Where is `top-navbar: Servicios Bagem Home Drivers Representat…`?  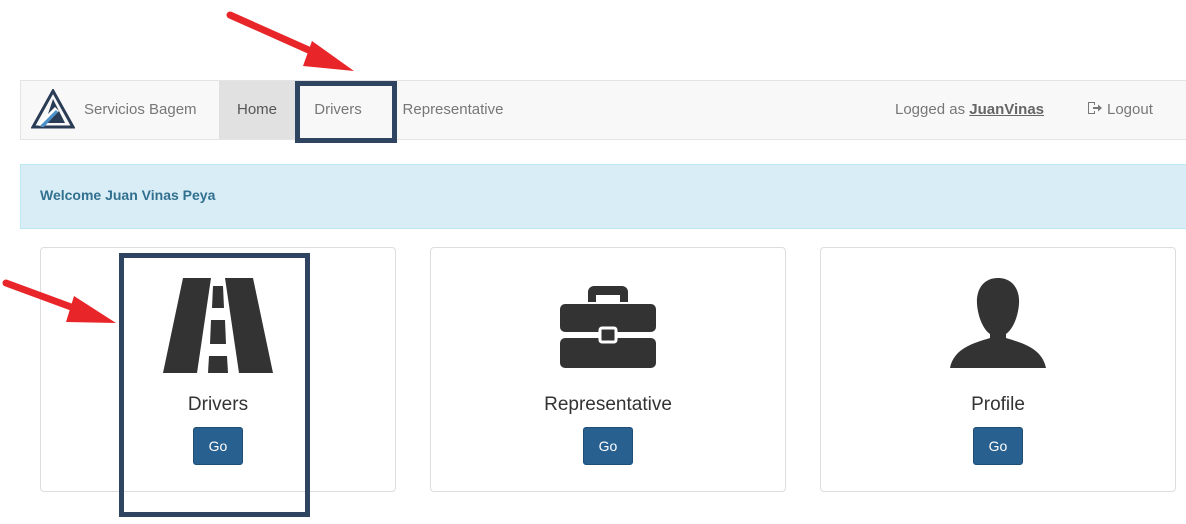
top-navbar: Servicios Bagem Home Drivers Representat… is located at coordinates (603, 110).